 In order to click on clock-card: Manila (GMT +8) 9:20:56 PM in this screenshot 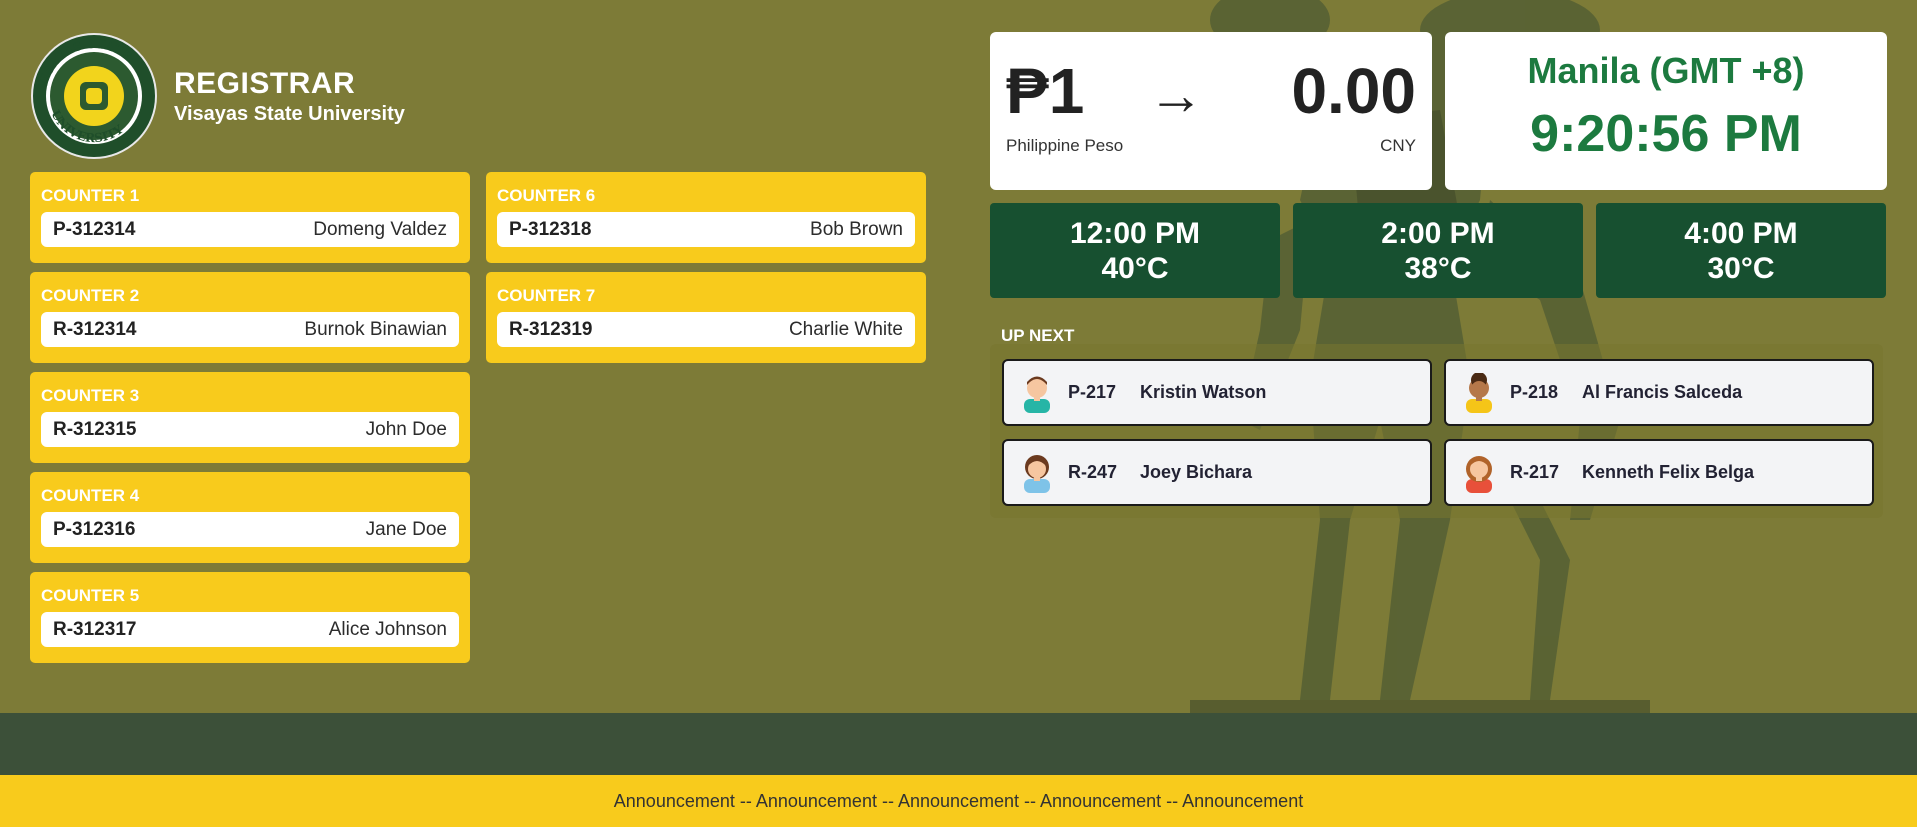, I will do `click(1666, 111)`.